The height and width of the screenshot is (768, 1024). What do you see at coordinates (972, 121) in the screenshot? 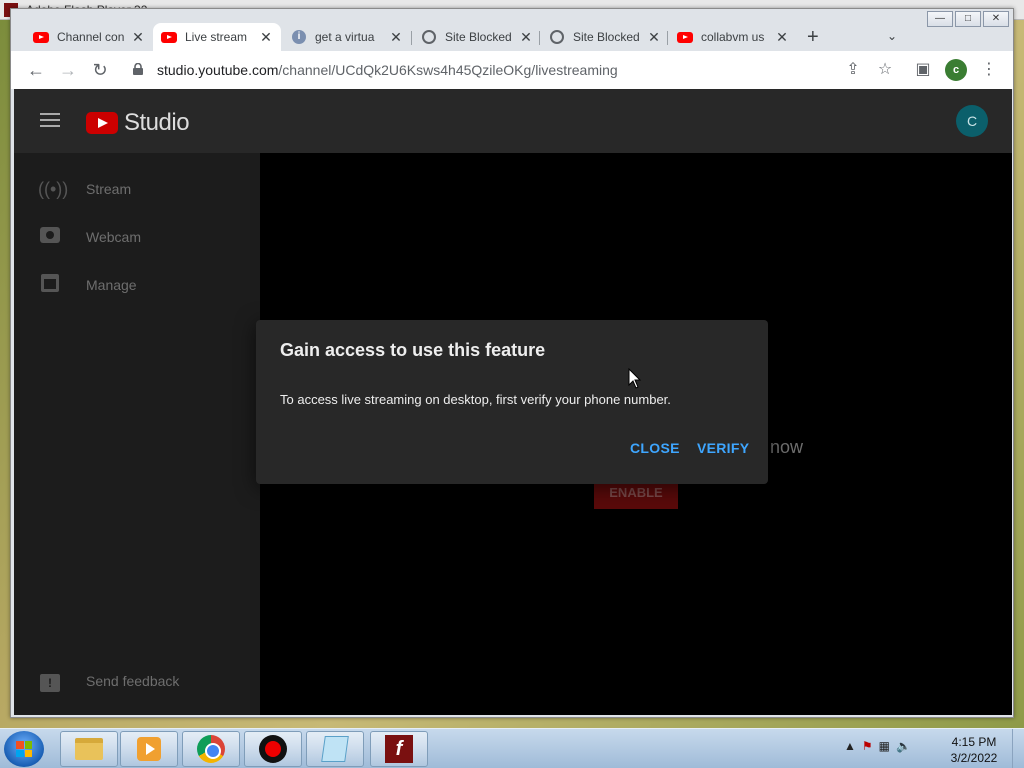
I see `account-avatar: C` at bounding box center [972, 121].